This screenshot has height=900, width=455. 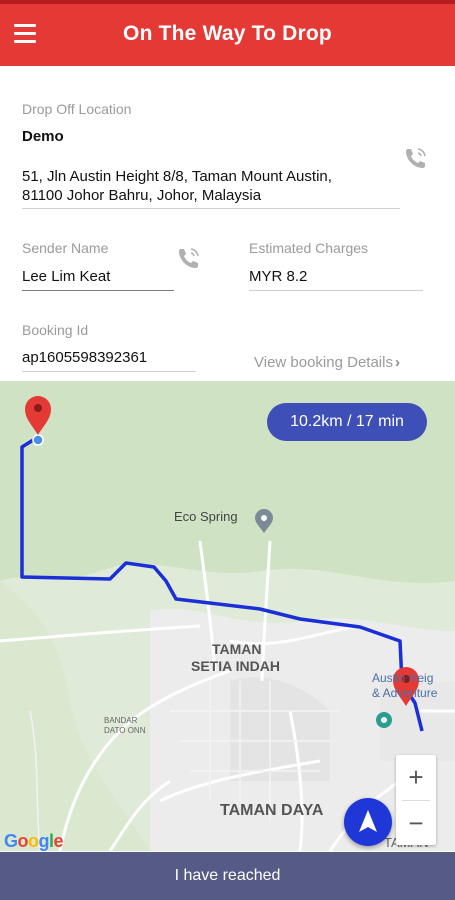 I want to click on distance-time-badge: 10.2km / 17 min, so click(x=347, y=422).